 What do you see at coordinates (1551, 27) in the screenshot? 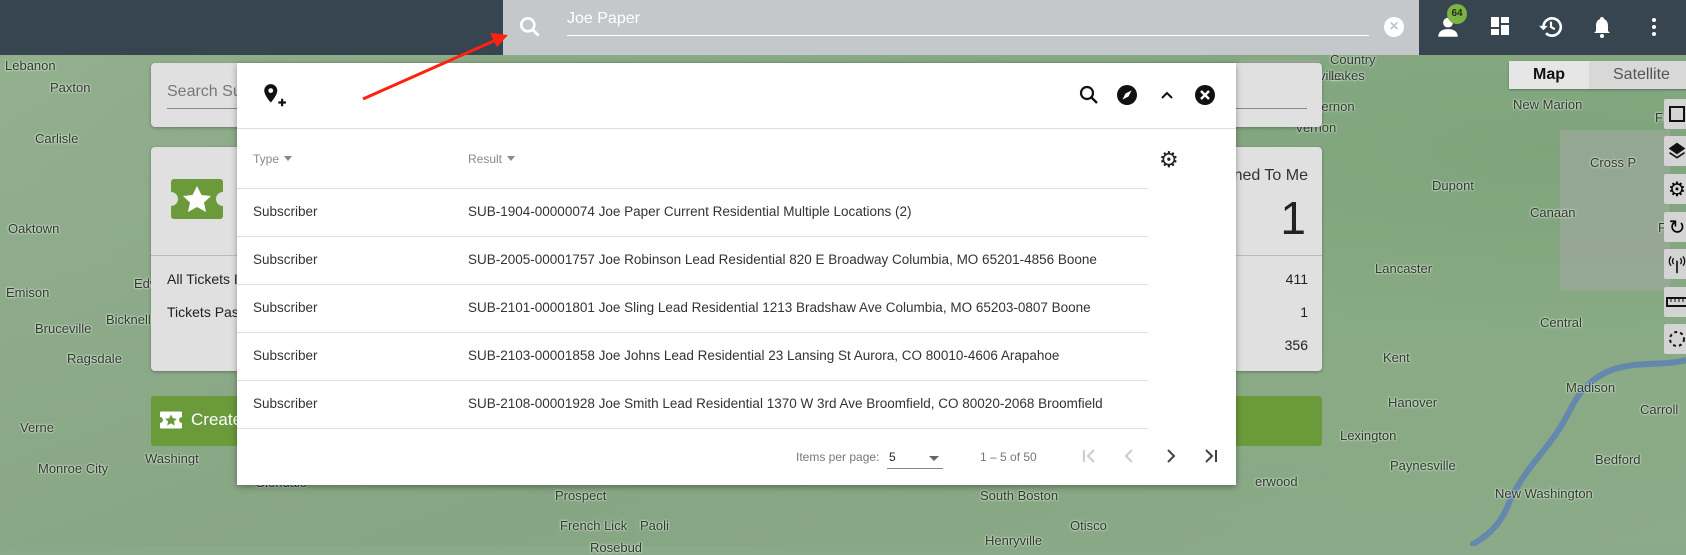
I see `history-icon` at bounding box center [1551, 27].